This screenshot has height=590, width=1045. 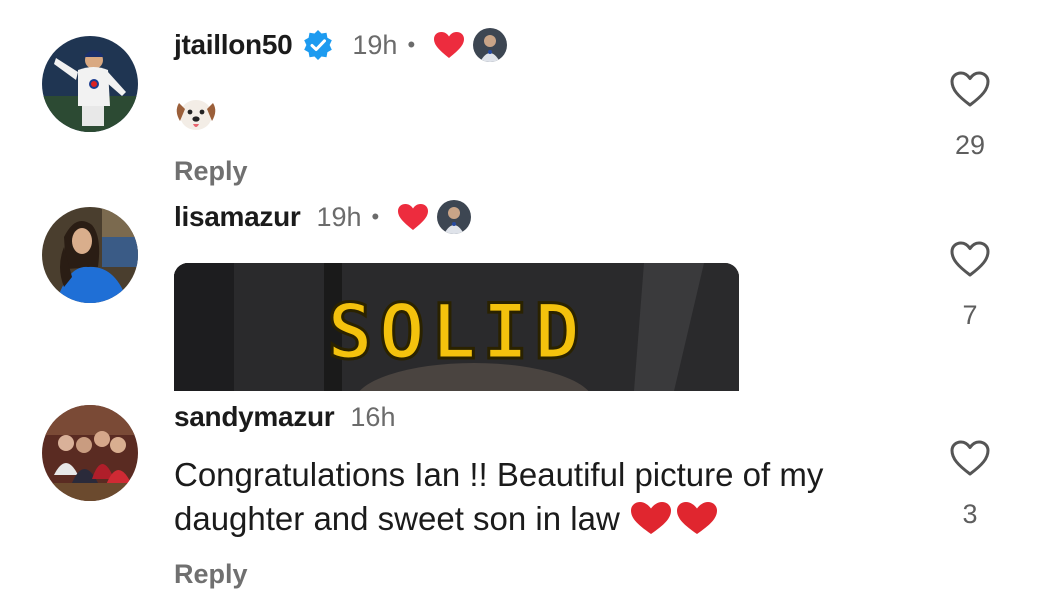 What do you see at coordinates (970, 315) in the screenshot?
I see `like-count: 7` at bounding box center [970, 315].